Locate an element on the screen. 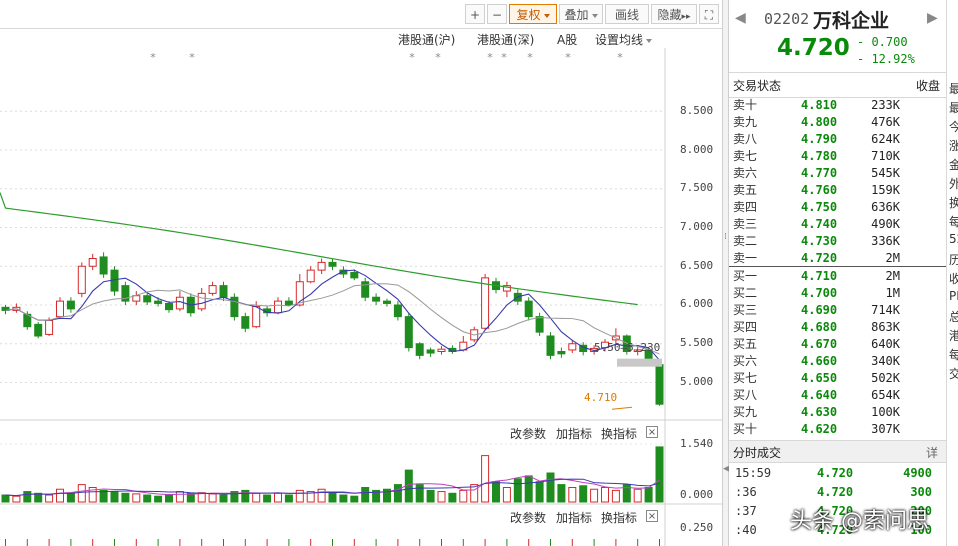 The height and width of the screenshot is (546, 958). splitter-grip-icon: ⁞ is located at coordinates (725, 237).